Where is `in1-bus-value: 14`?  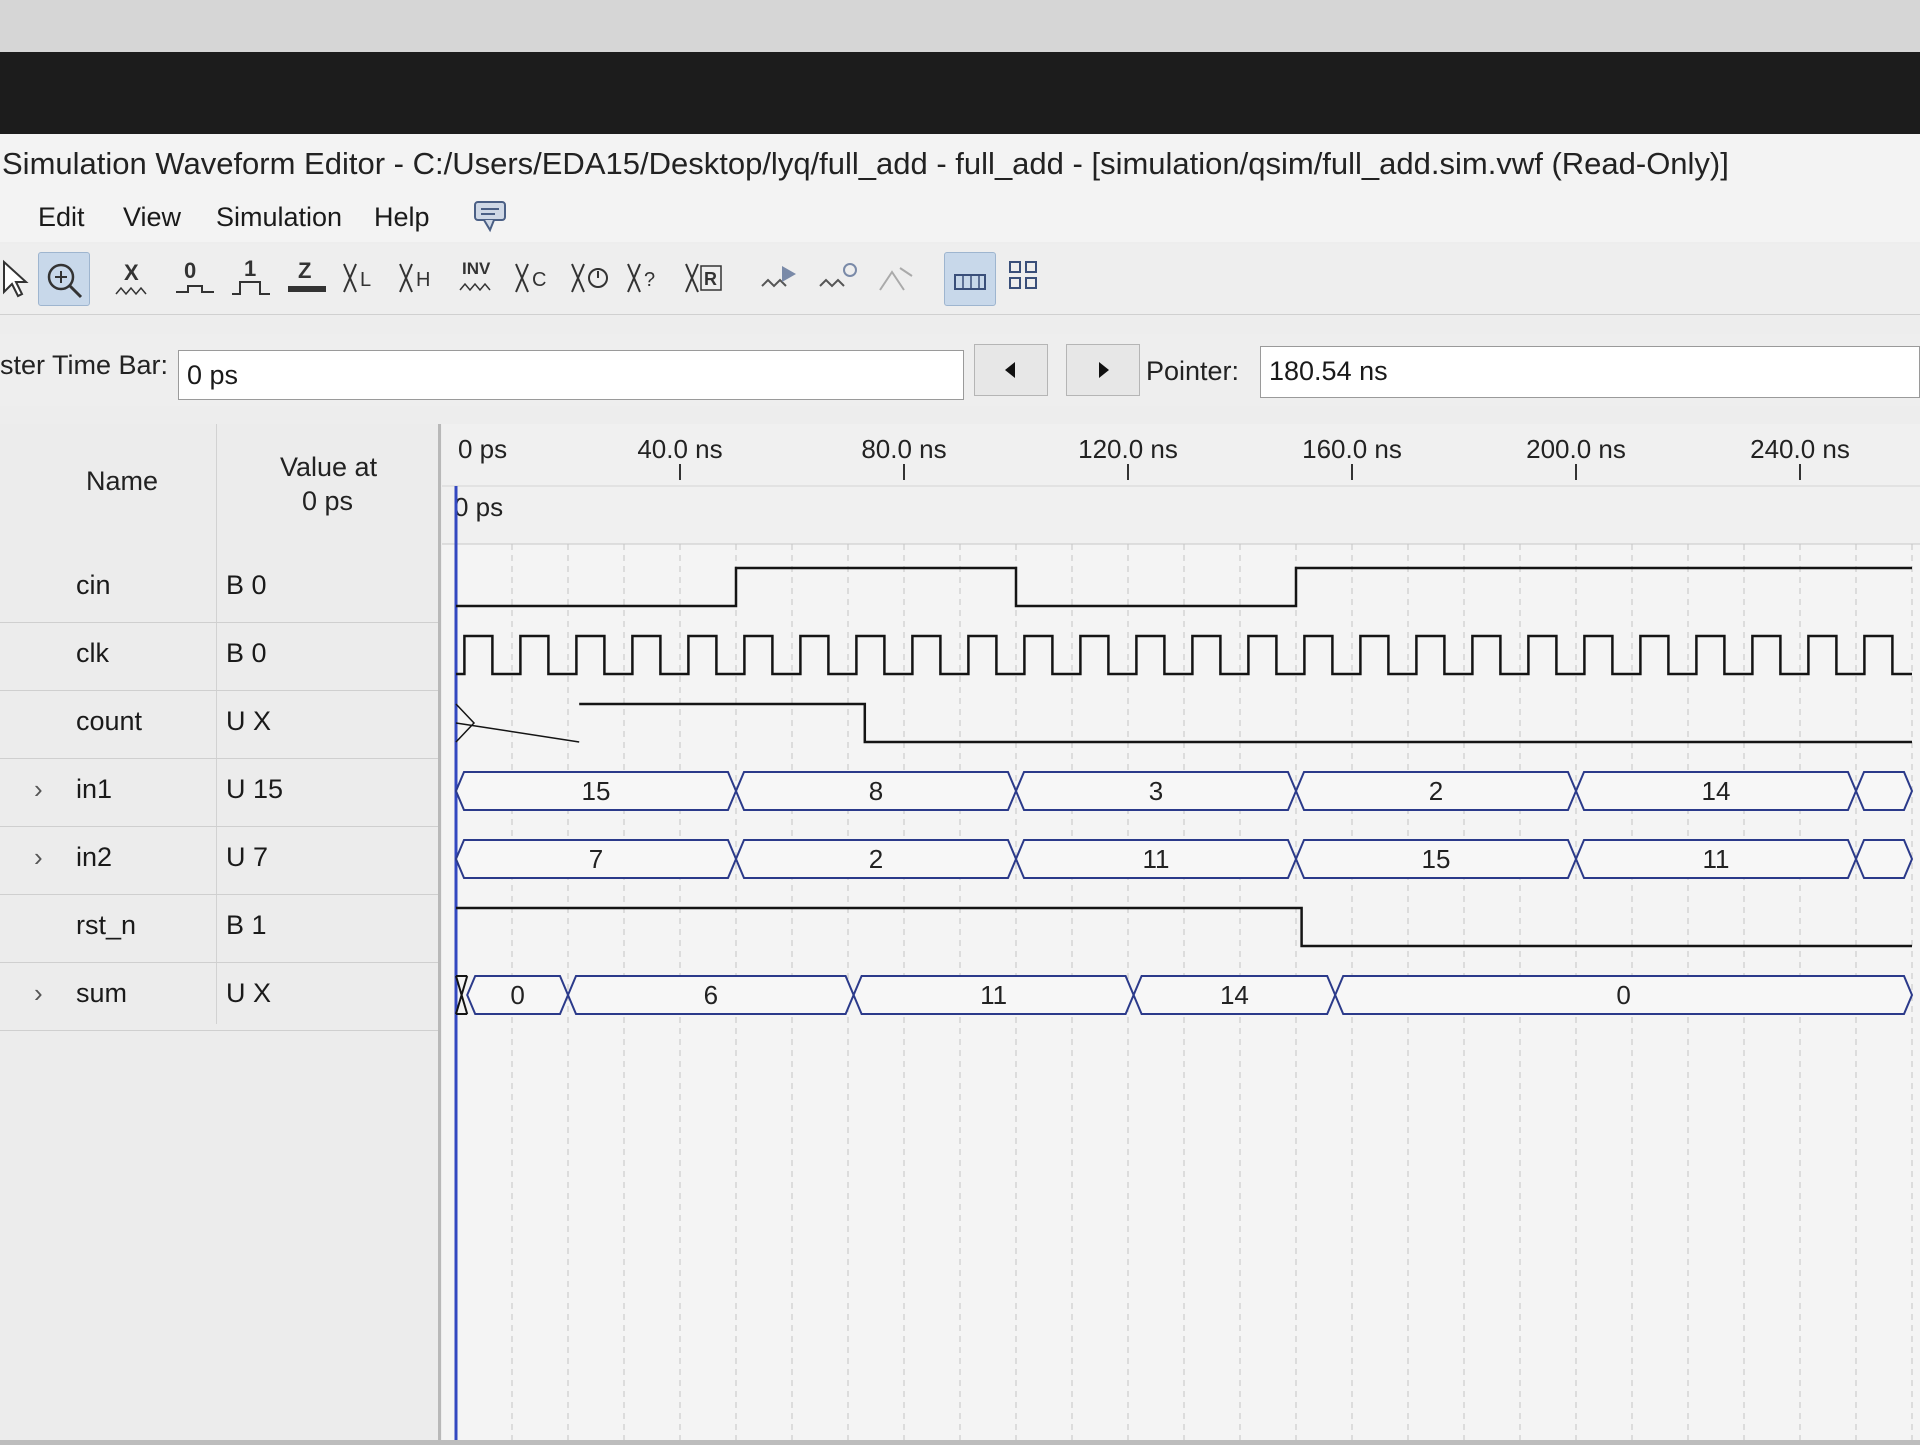 in1-bus-value: 14 is located at coordinates (1716, 791).